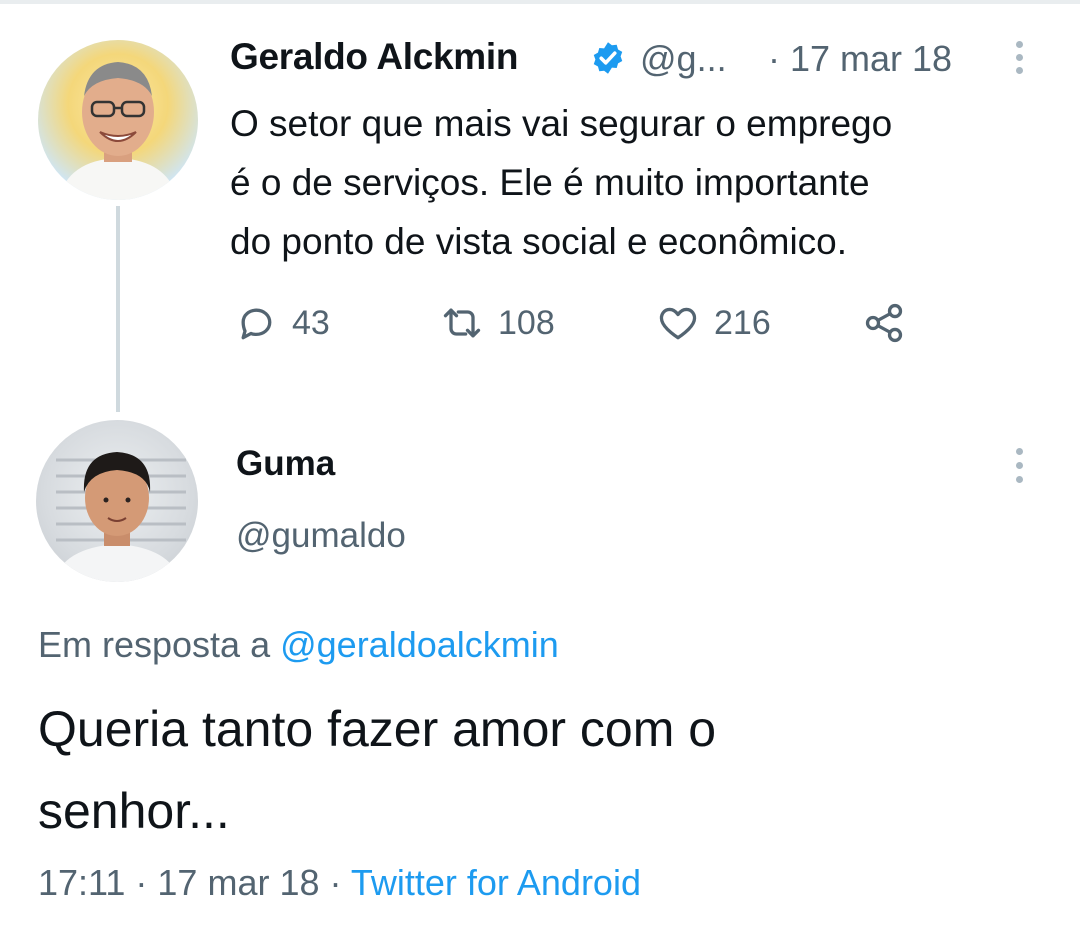 This screenshot has height=946, width=1080. Describe the element at coordinates (256, 324) in the screenshot. I see `reply-bubble-icon` at that location.